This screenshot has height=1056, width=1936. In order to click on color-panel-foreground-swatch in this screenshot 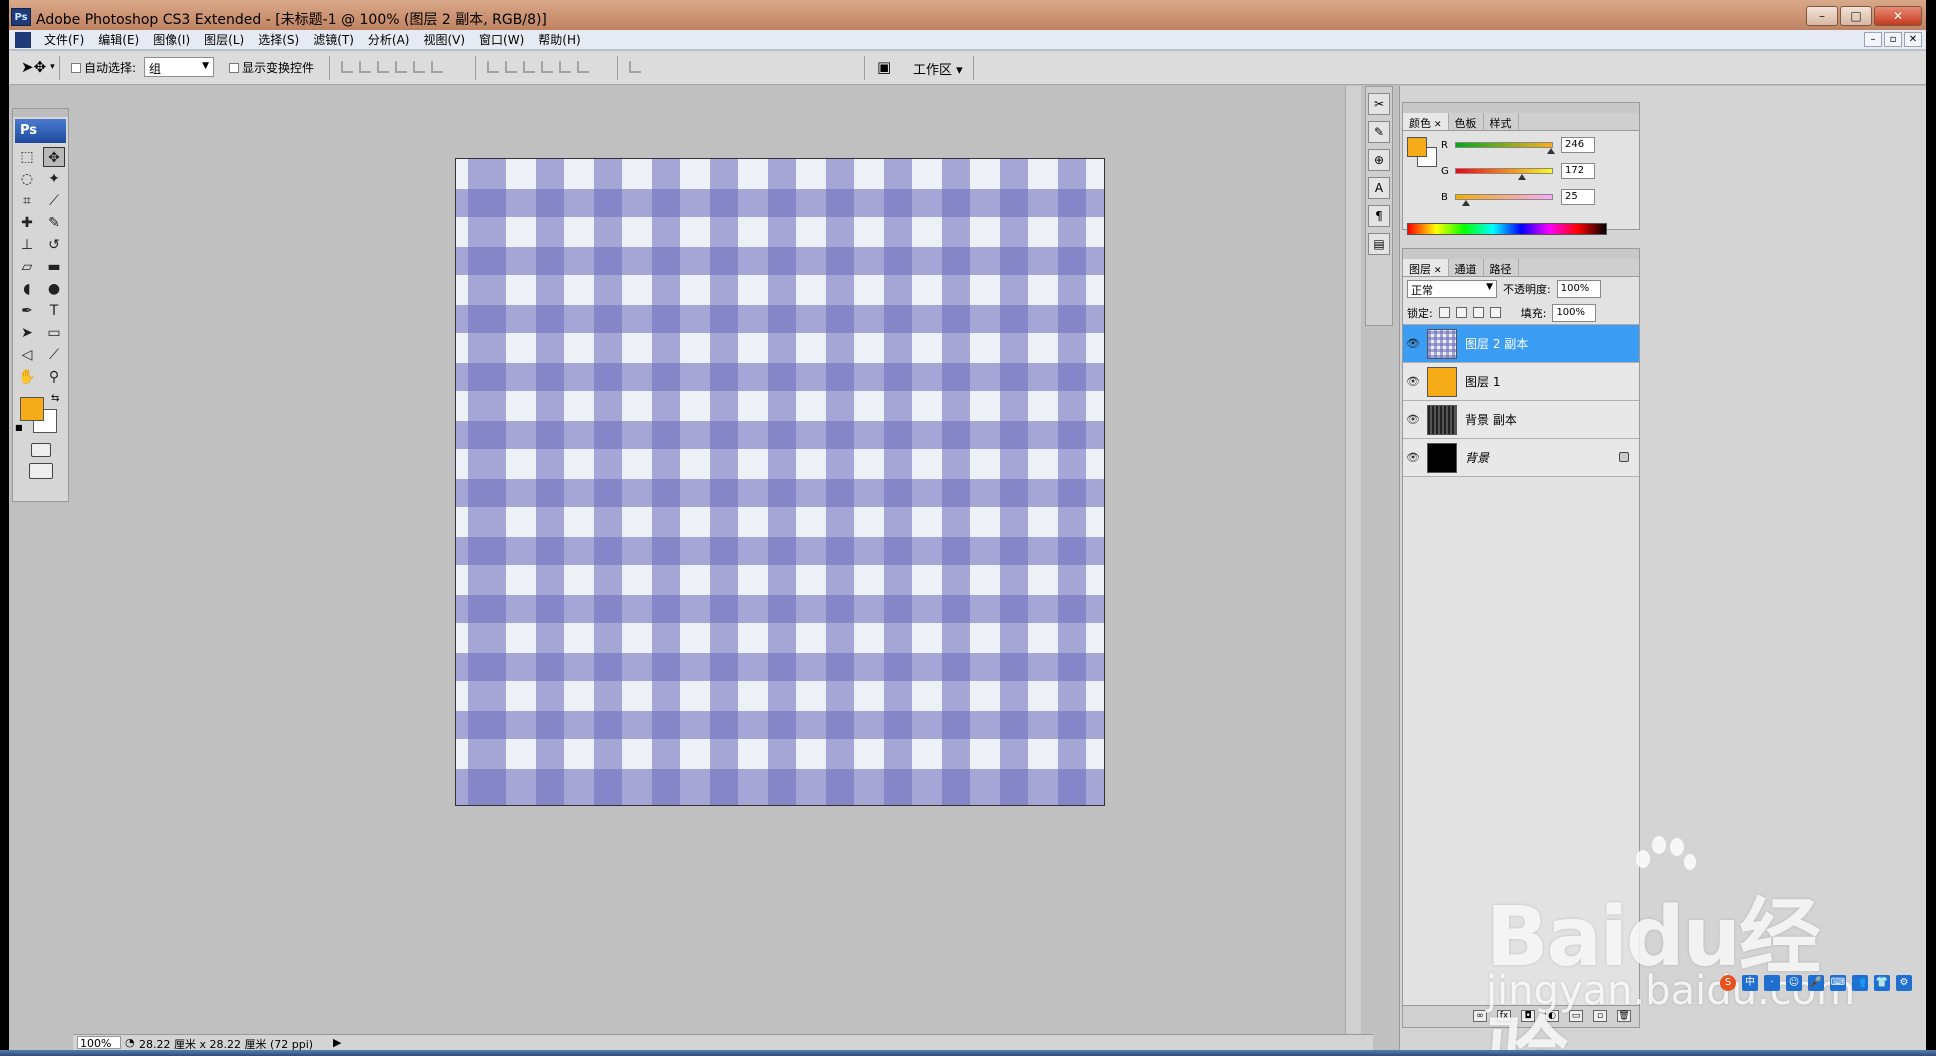, I will do `click(1417, 147)`.